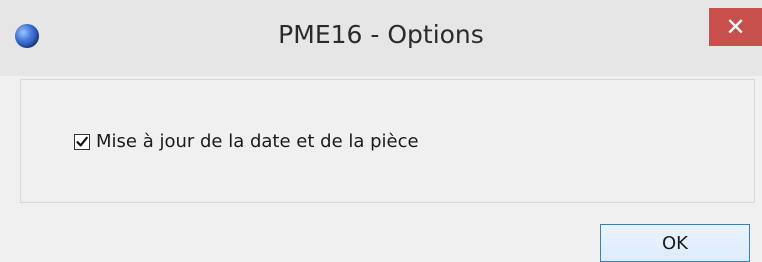 This screenshot has height=262, width=762. I want to click on close-button: ✕, so click(735, 27).